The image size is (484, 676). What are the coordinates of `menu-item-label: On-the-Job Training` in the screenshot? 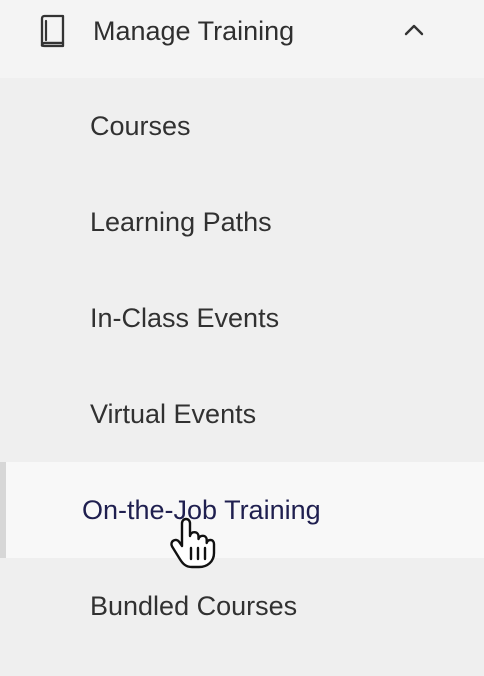 It's located at (201, 510).